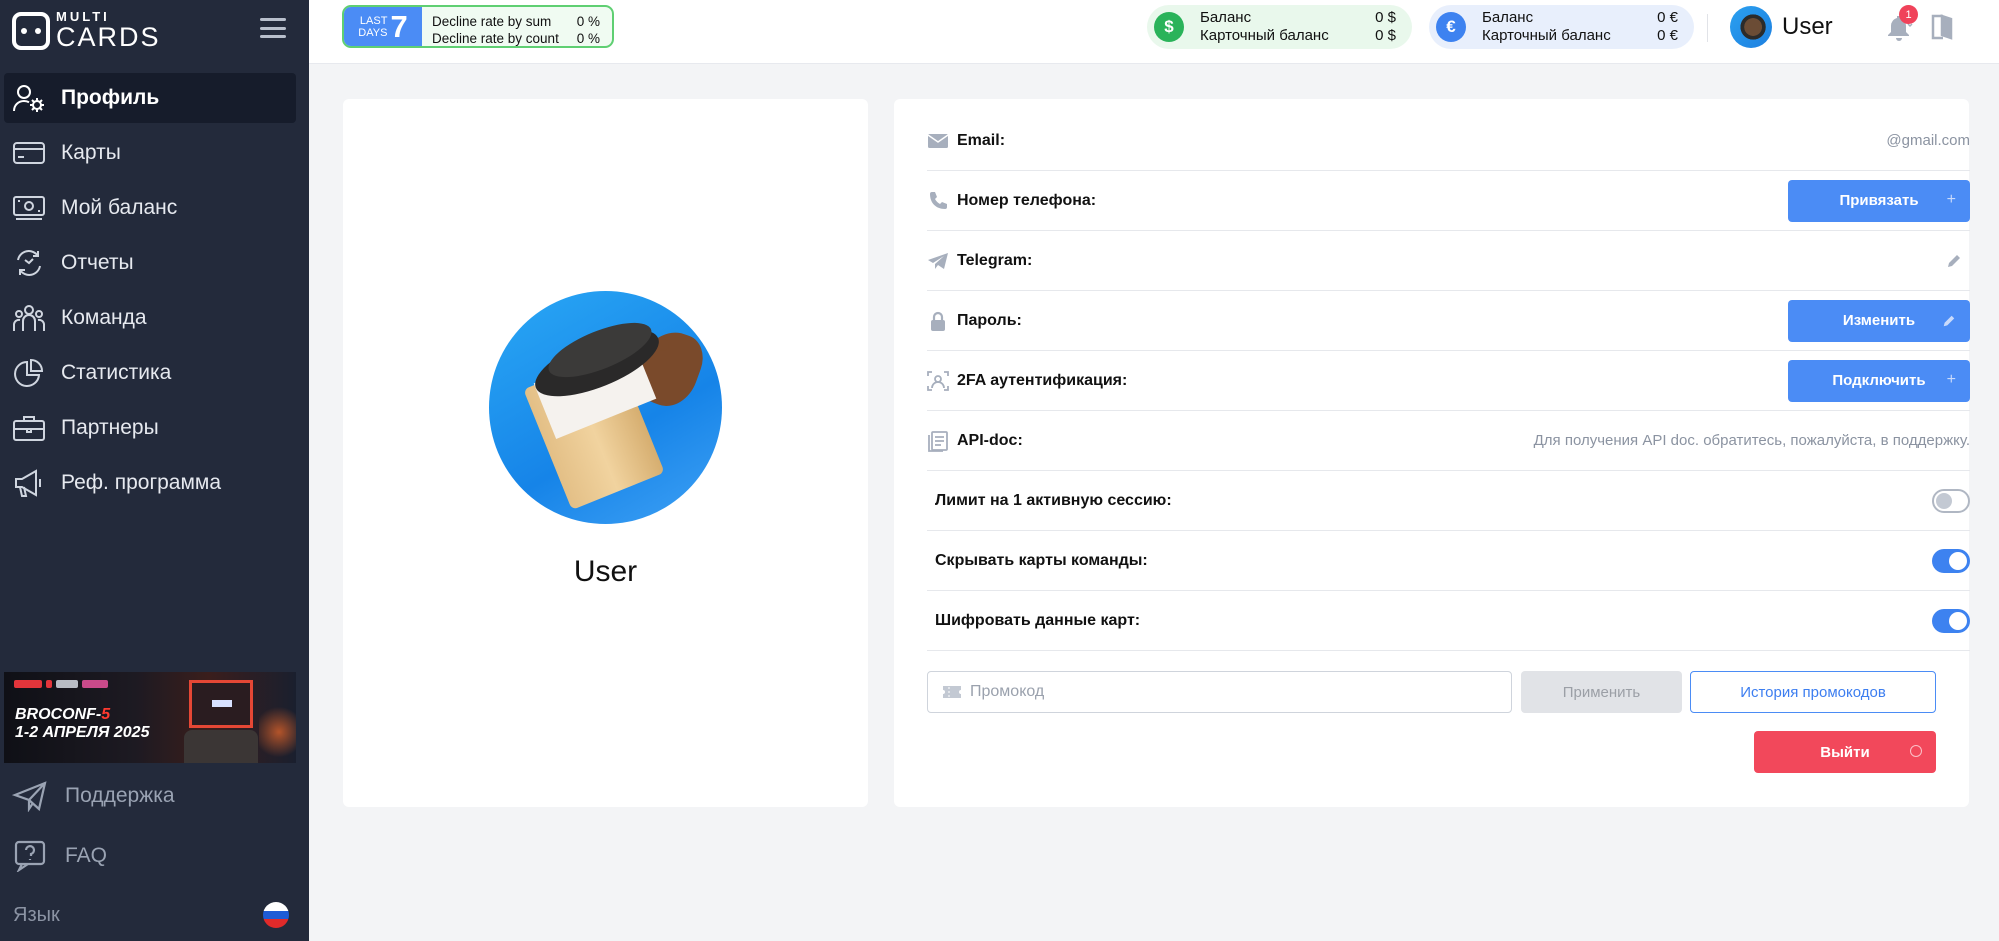 This screenshot has height=941, width=1999. I want to click on encrypt-cards-label: Шифровать данные карт:, so click(1038, 620).